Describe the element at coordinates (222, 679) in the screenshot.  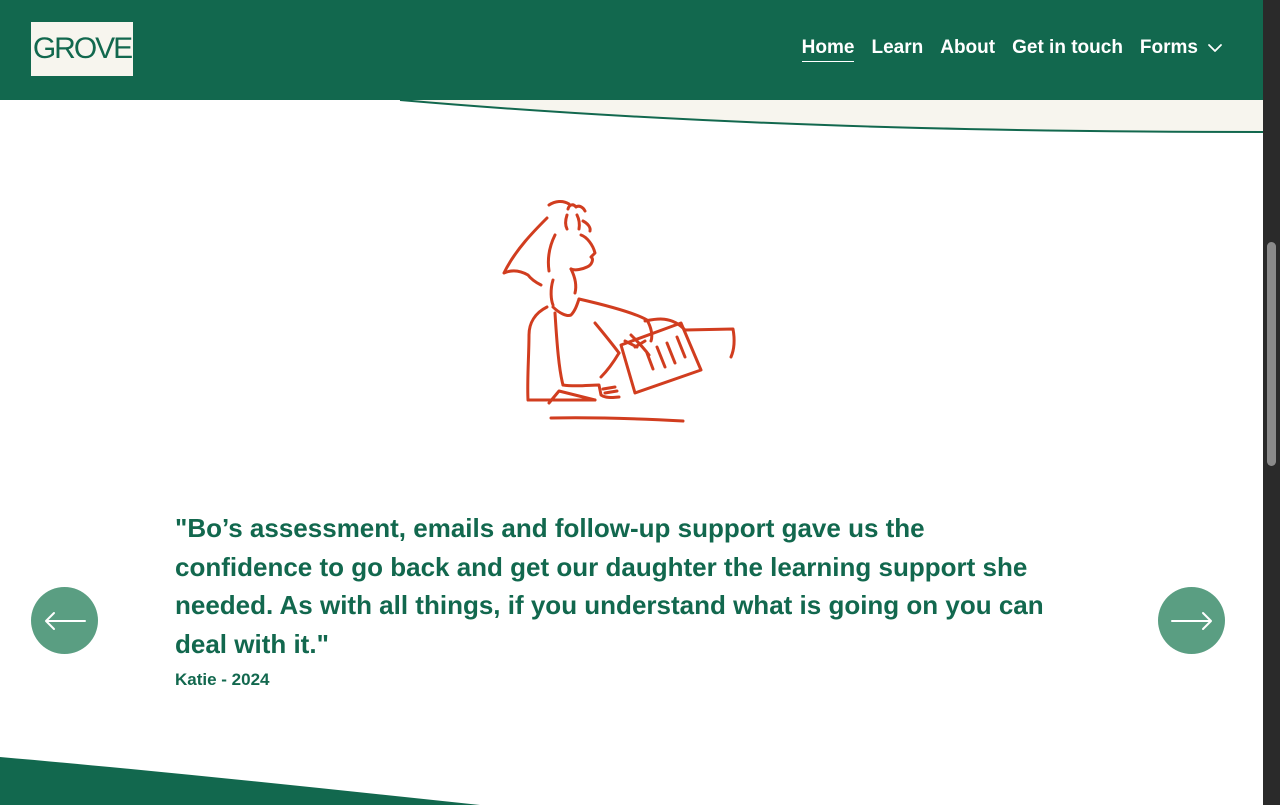
I see `testimonial-author: Katie - 2024` at that location.